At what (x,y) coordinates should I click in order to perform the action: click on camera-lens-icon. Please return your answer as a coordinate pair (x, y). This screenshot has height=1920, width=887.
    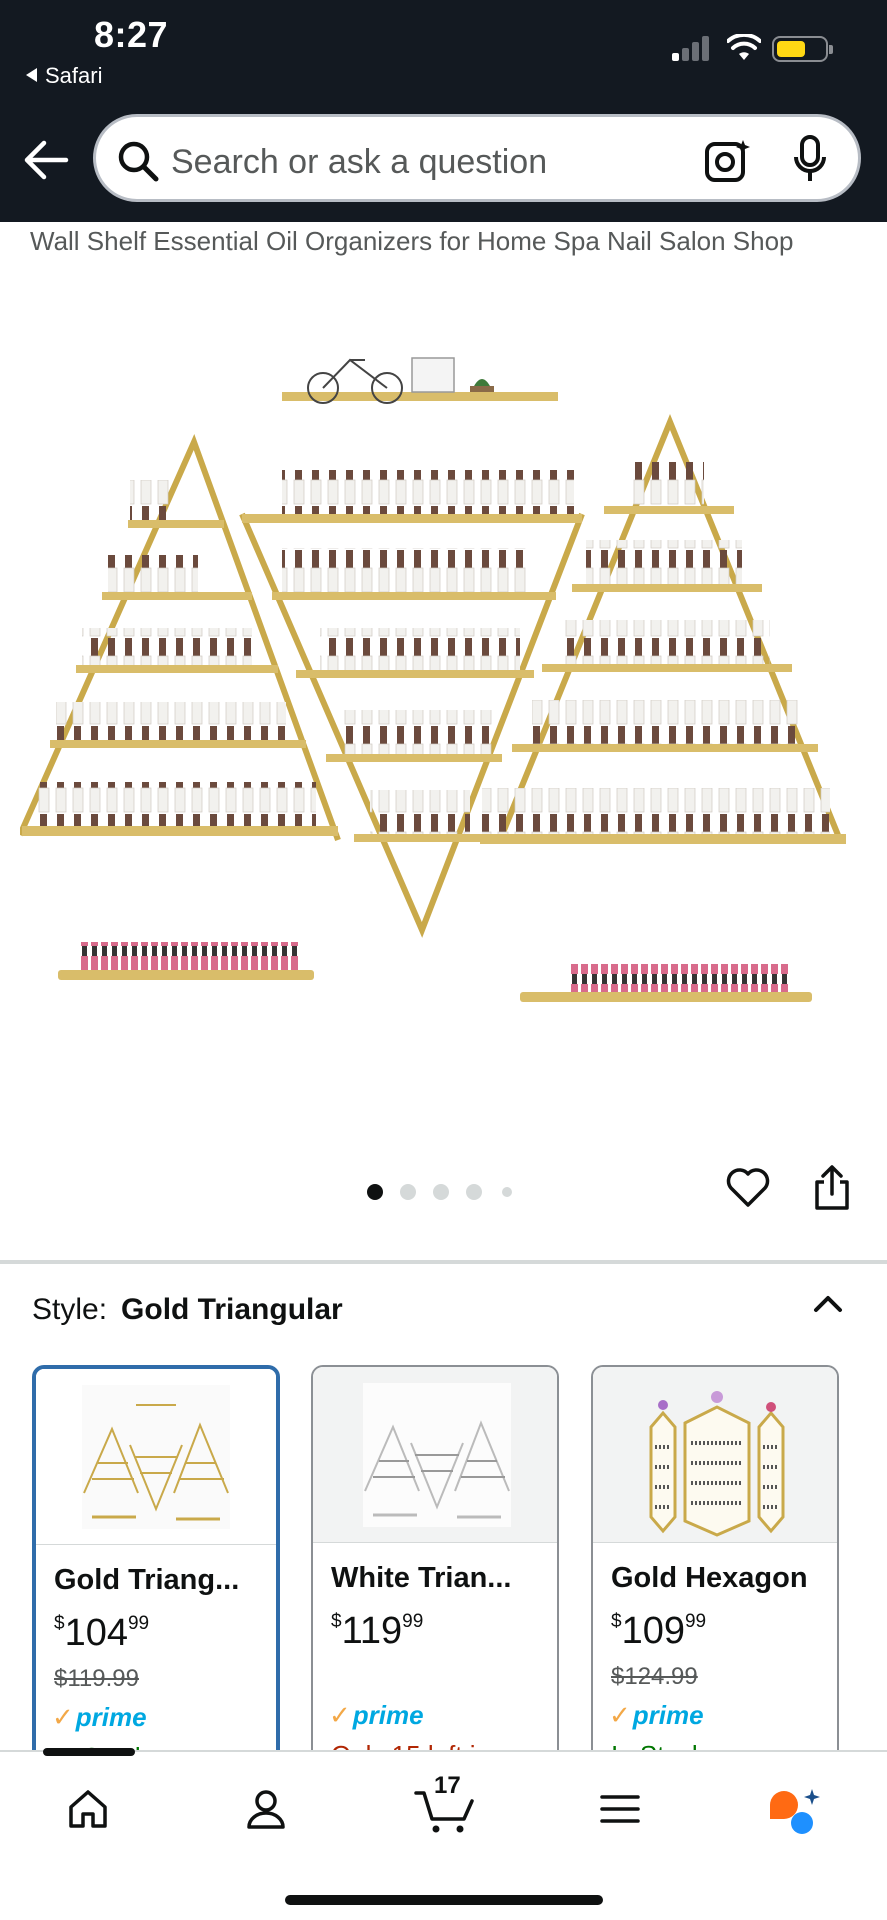
    Looking at the image, I should click on (727, 160).